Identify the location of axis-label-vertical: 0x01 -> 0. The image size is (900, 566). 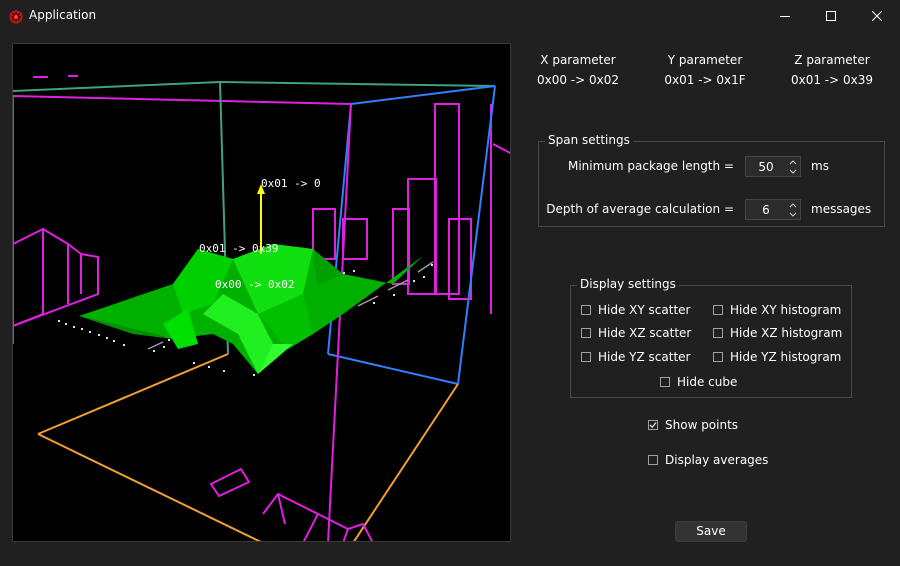
(291, 183).